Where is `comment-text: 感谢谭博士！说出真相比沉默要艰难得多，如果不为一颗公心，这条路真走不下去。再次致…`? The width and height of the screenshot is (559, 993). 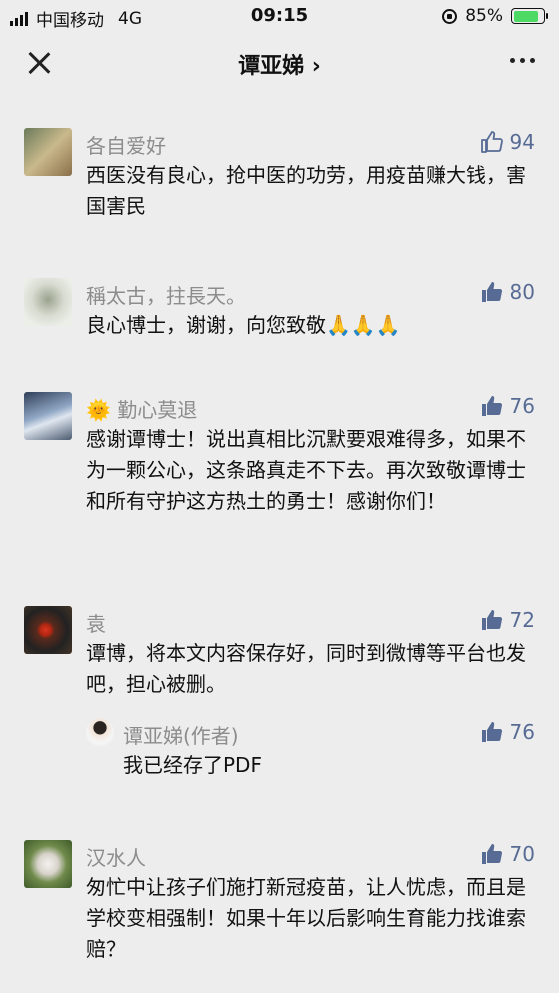
comment-text: 感谢谭博士！说出真相比沉默要艰难得多，如果不为一颗公心，这条路真走不下去。再次致… is located at coordinates (306, 470).